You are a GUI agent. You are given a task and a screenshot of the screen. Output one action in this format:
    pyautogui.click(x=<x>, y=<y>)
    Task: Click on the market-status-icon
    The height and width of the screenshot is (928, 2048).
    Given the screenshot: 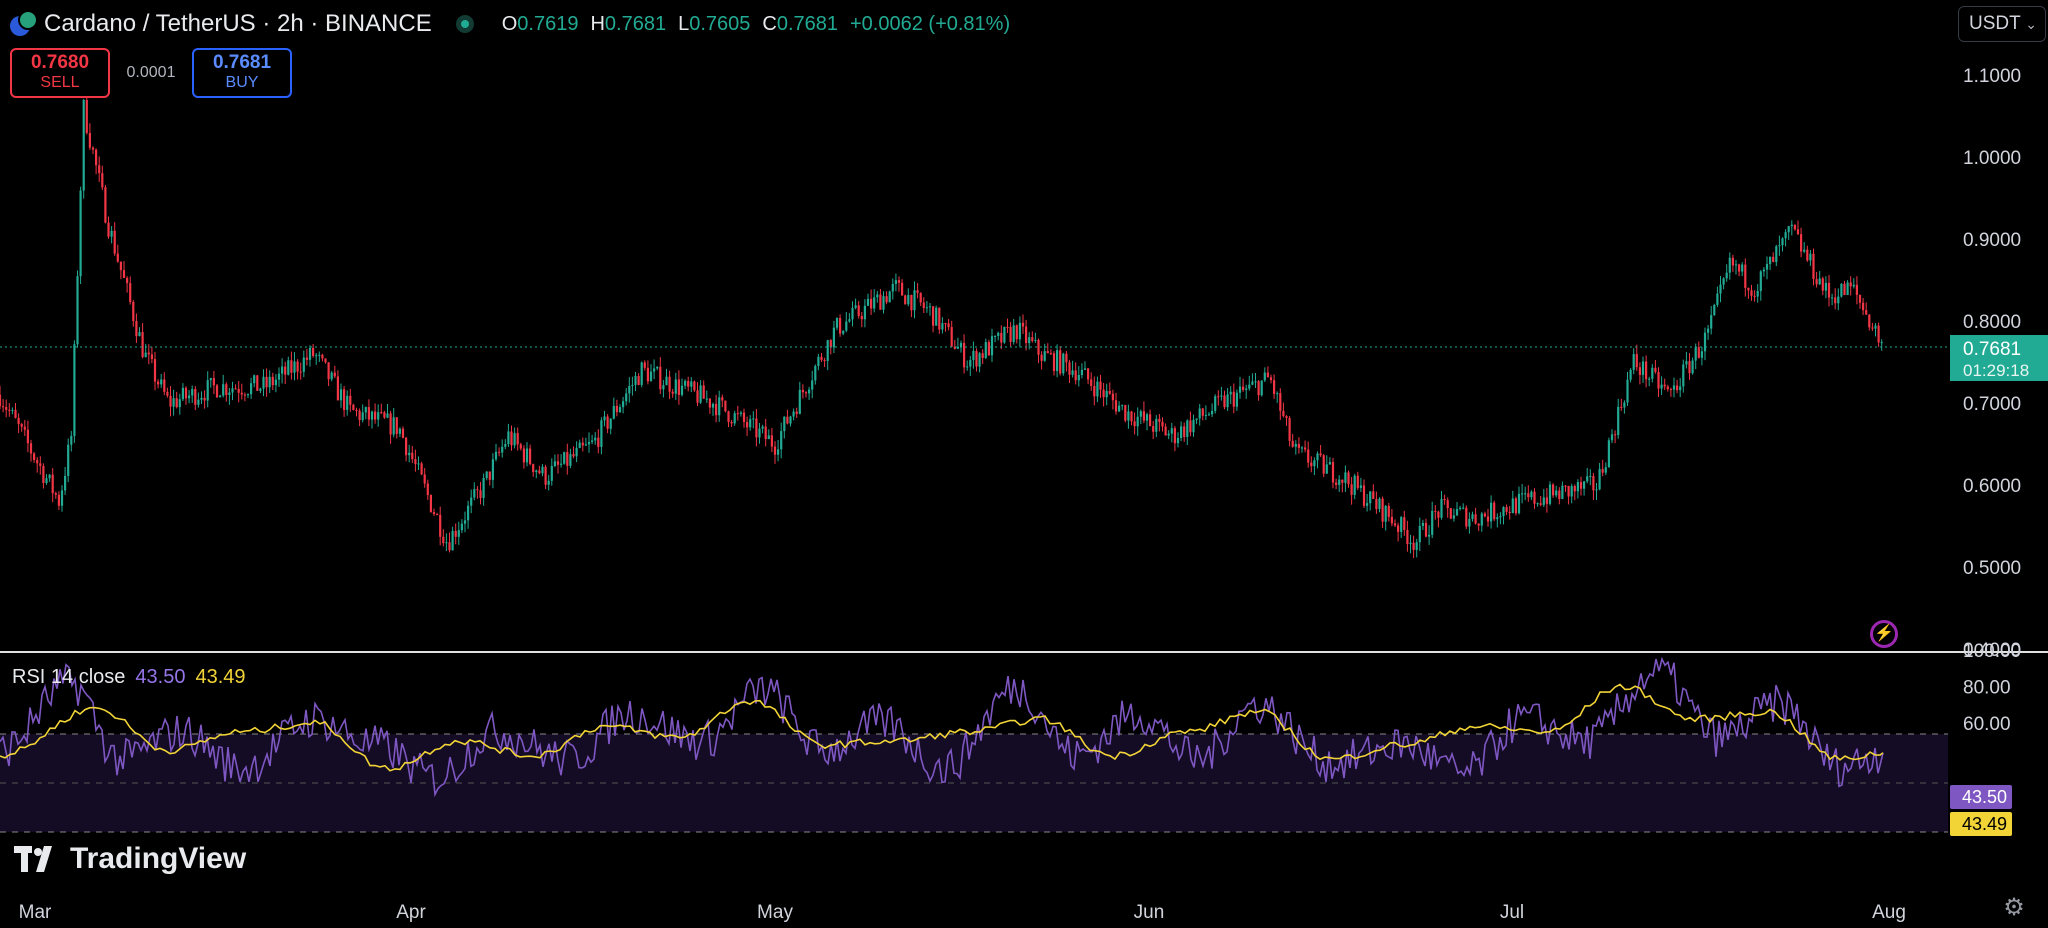 What is the action you would take?
    pyautogui.click(x=464, y=24)
    